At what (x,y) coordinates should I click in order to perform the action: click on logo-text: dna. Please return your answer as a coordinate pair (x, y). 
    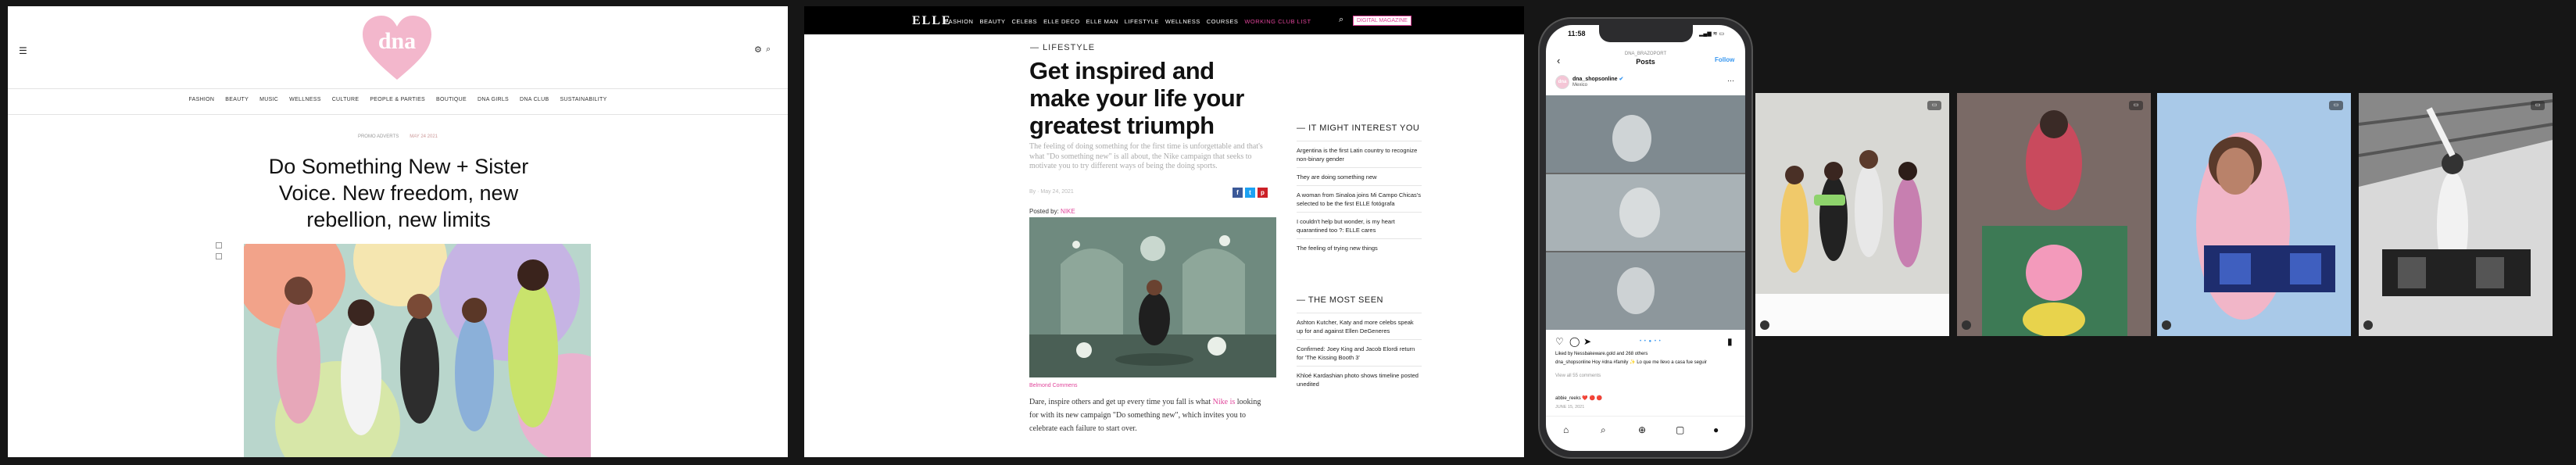
    Looking at the image, I should click on (397, 41).